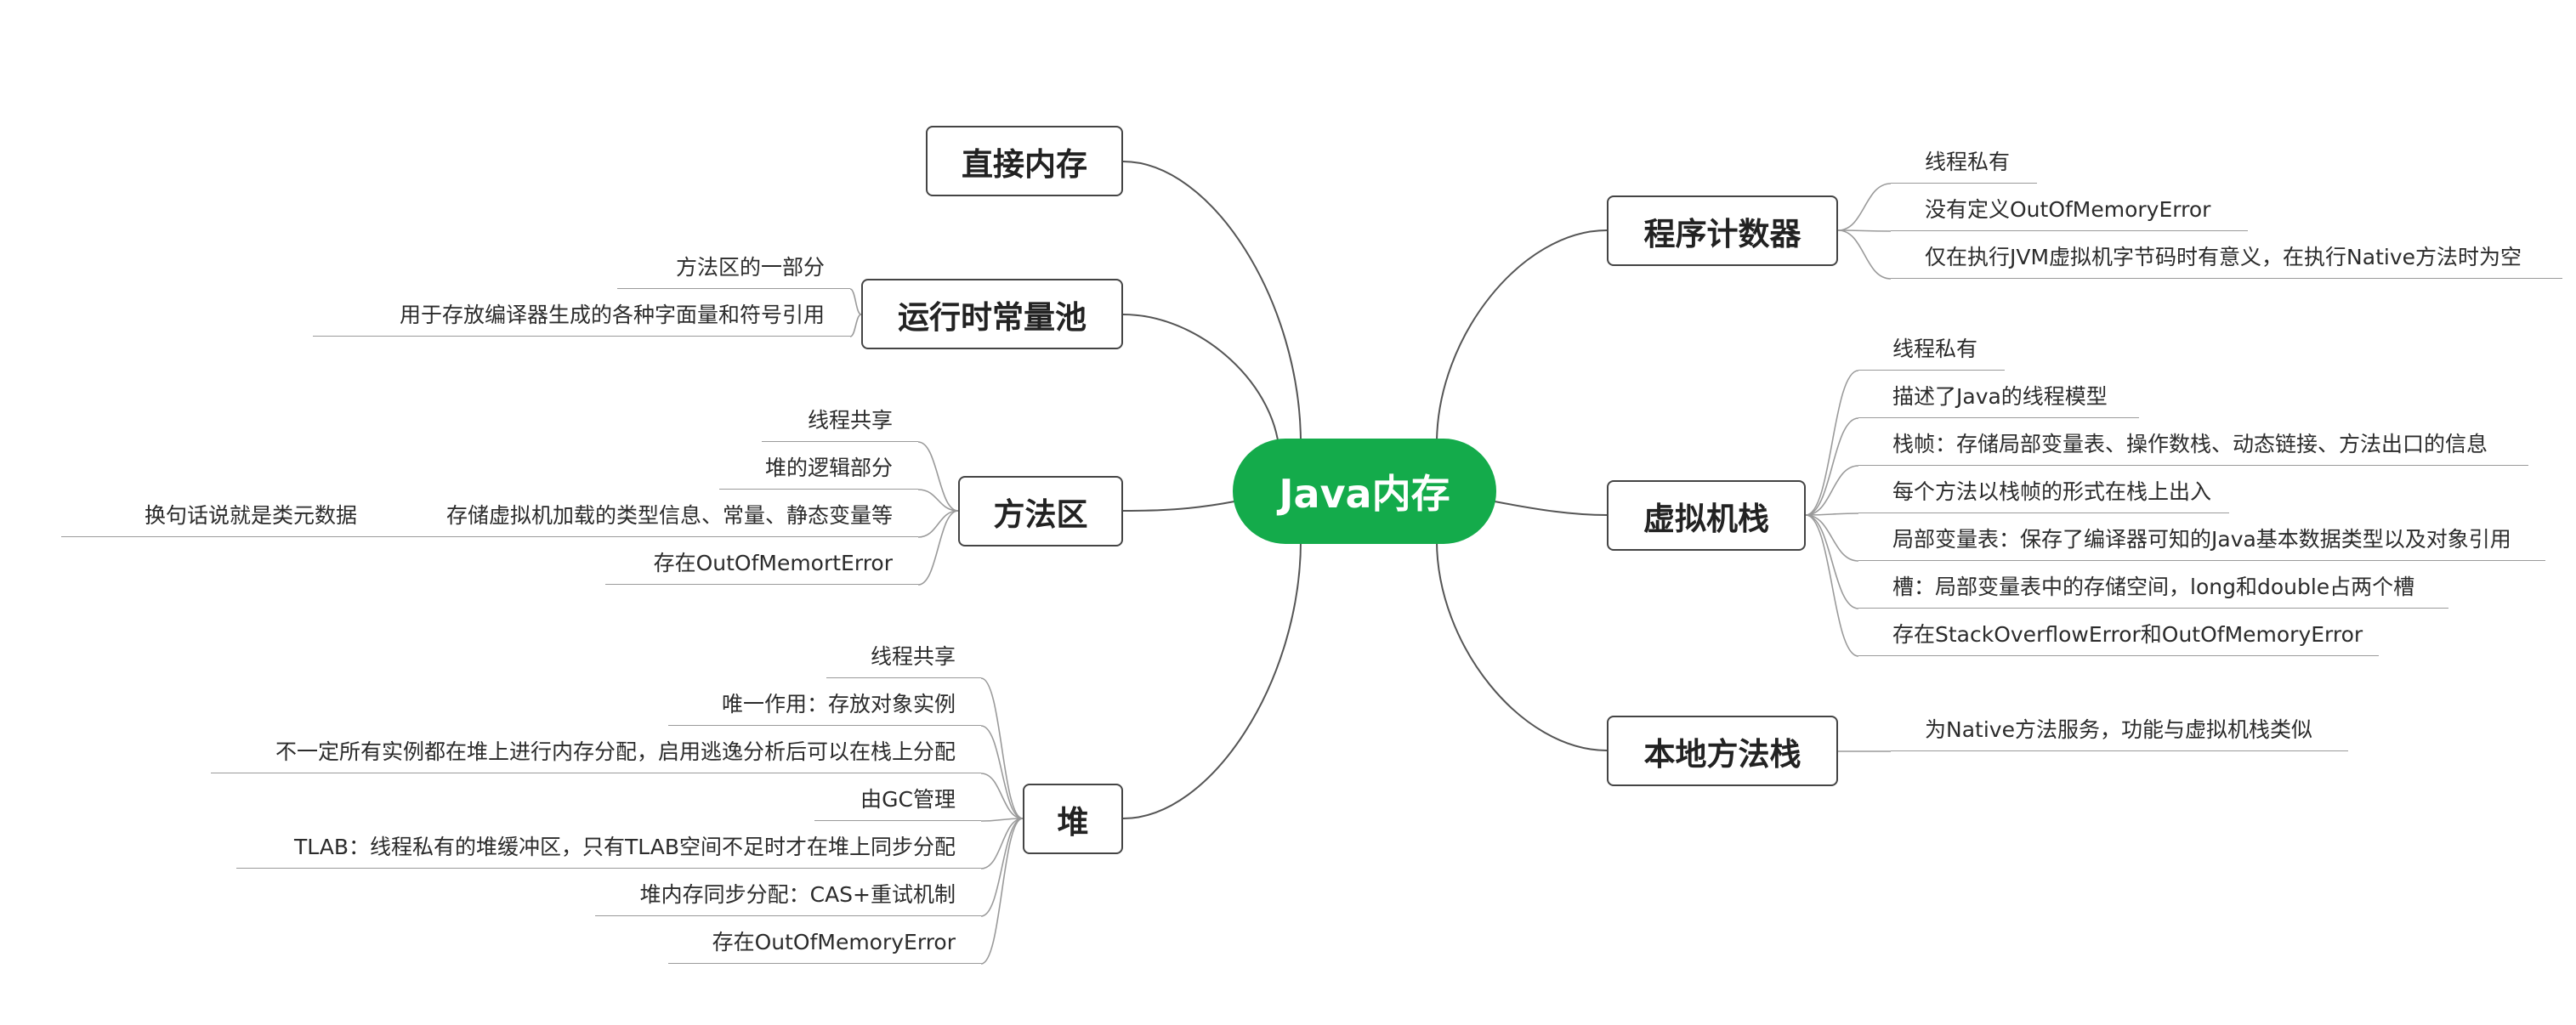 The height and width of the screenshot is (1025, 2576). Describe the element at coordinates (1041, 514) in the screenshot. I see `topic-label: 方法区` at that location.